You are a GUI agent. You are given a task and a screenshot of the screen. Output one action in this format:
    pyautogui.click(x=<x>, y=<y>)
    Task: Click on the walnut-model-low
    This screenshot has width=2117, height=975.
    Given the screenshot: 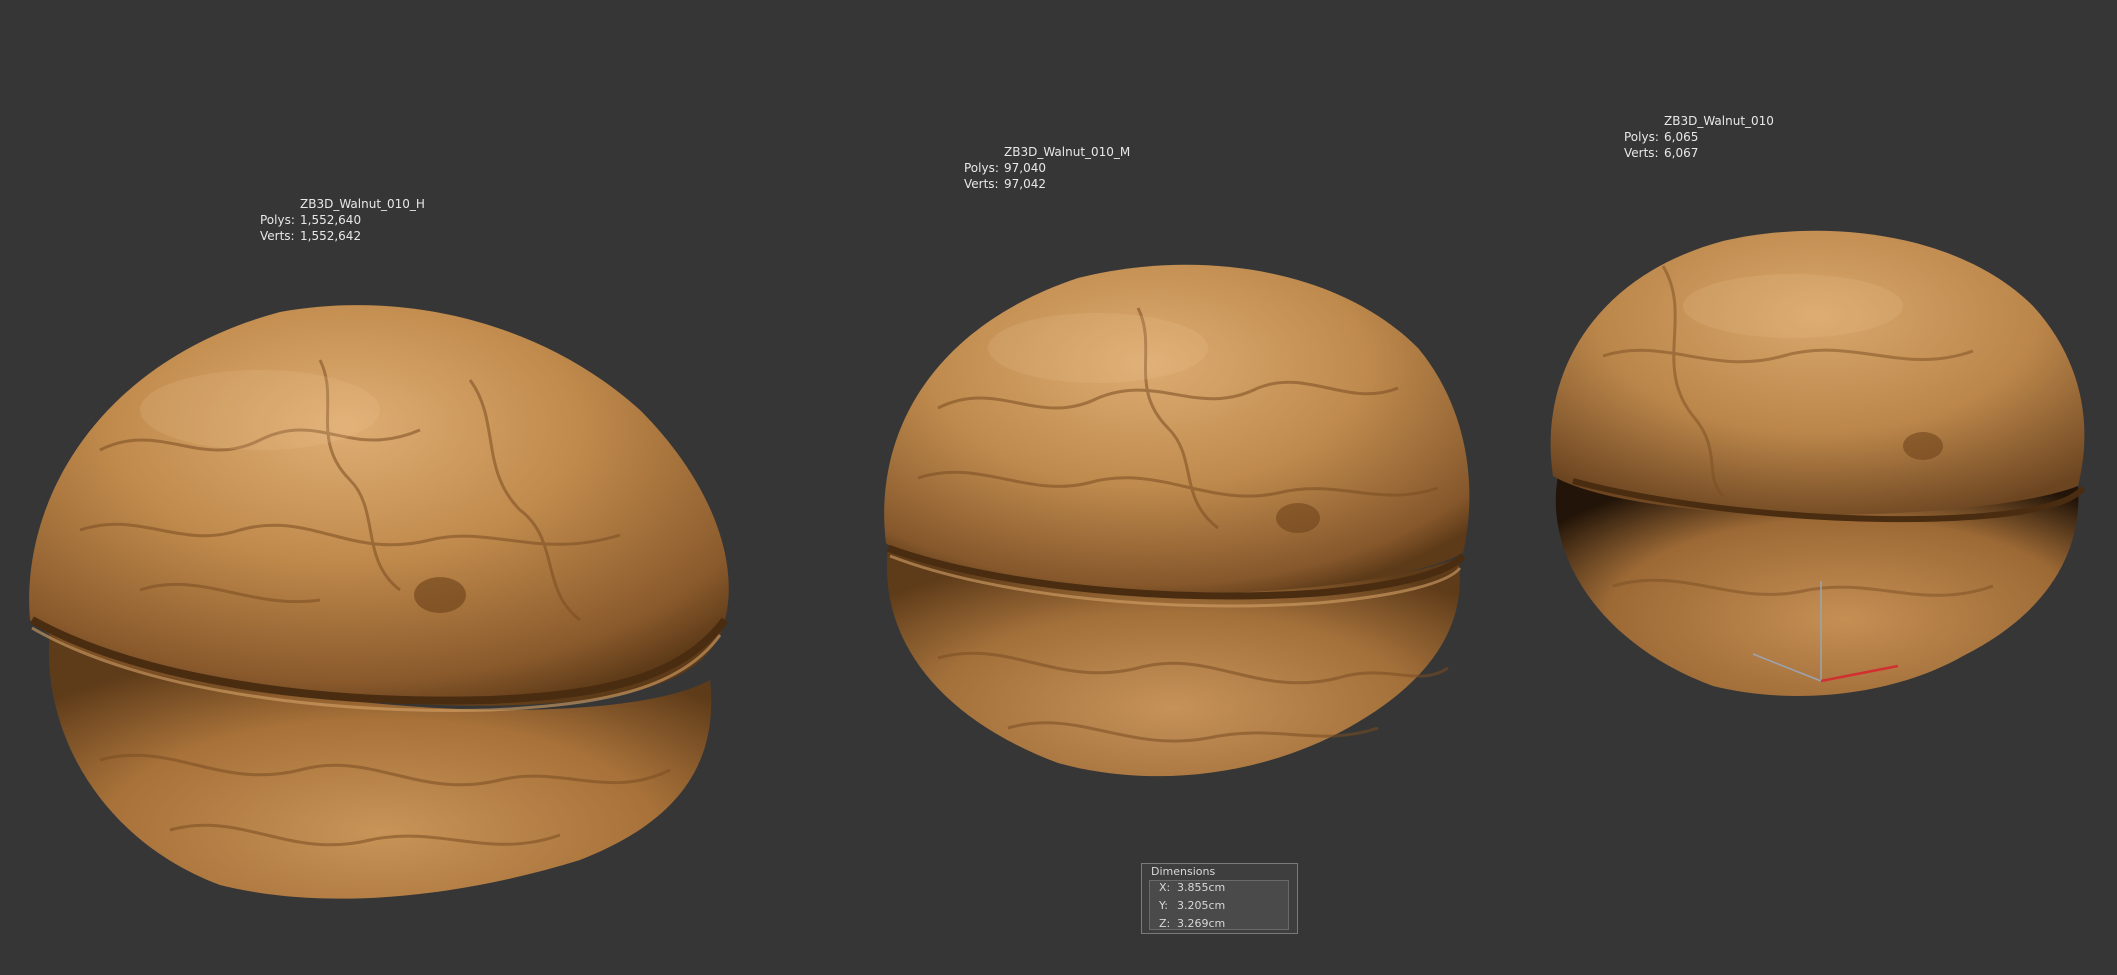 What is the action you would take?
    pyautogui.click(x=1818, y=466)
    